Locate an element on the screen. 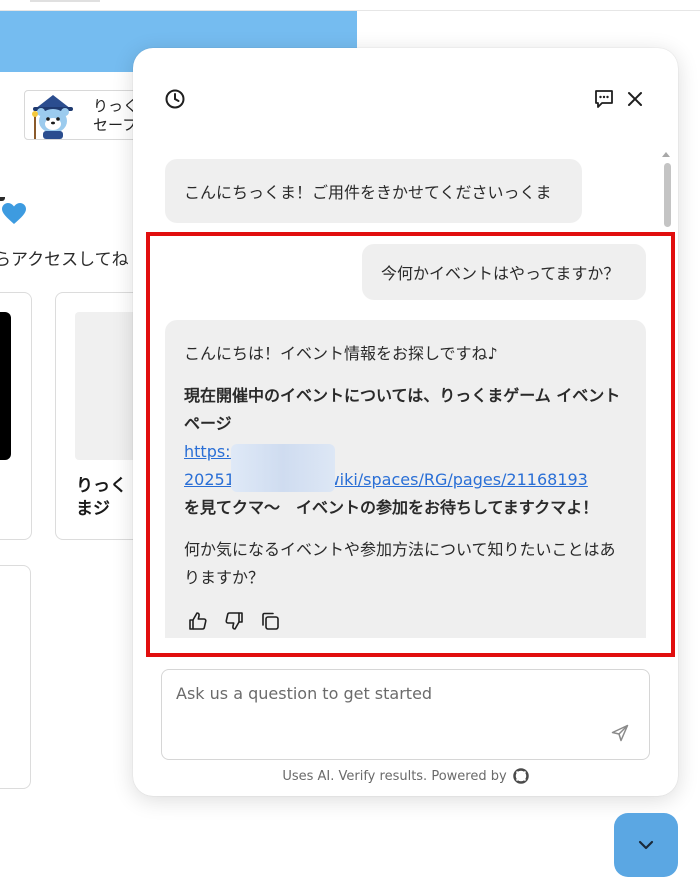  send-icon is located at coordinates (620, 733).